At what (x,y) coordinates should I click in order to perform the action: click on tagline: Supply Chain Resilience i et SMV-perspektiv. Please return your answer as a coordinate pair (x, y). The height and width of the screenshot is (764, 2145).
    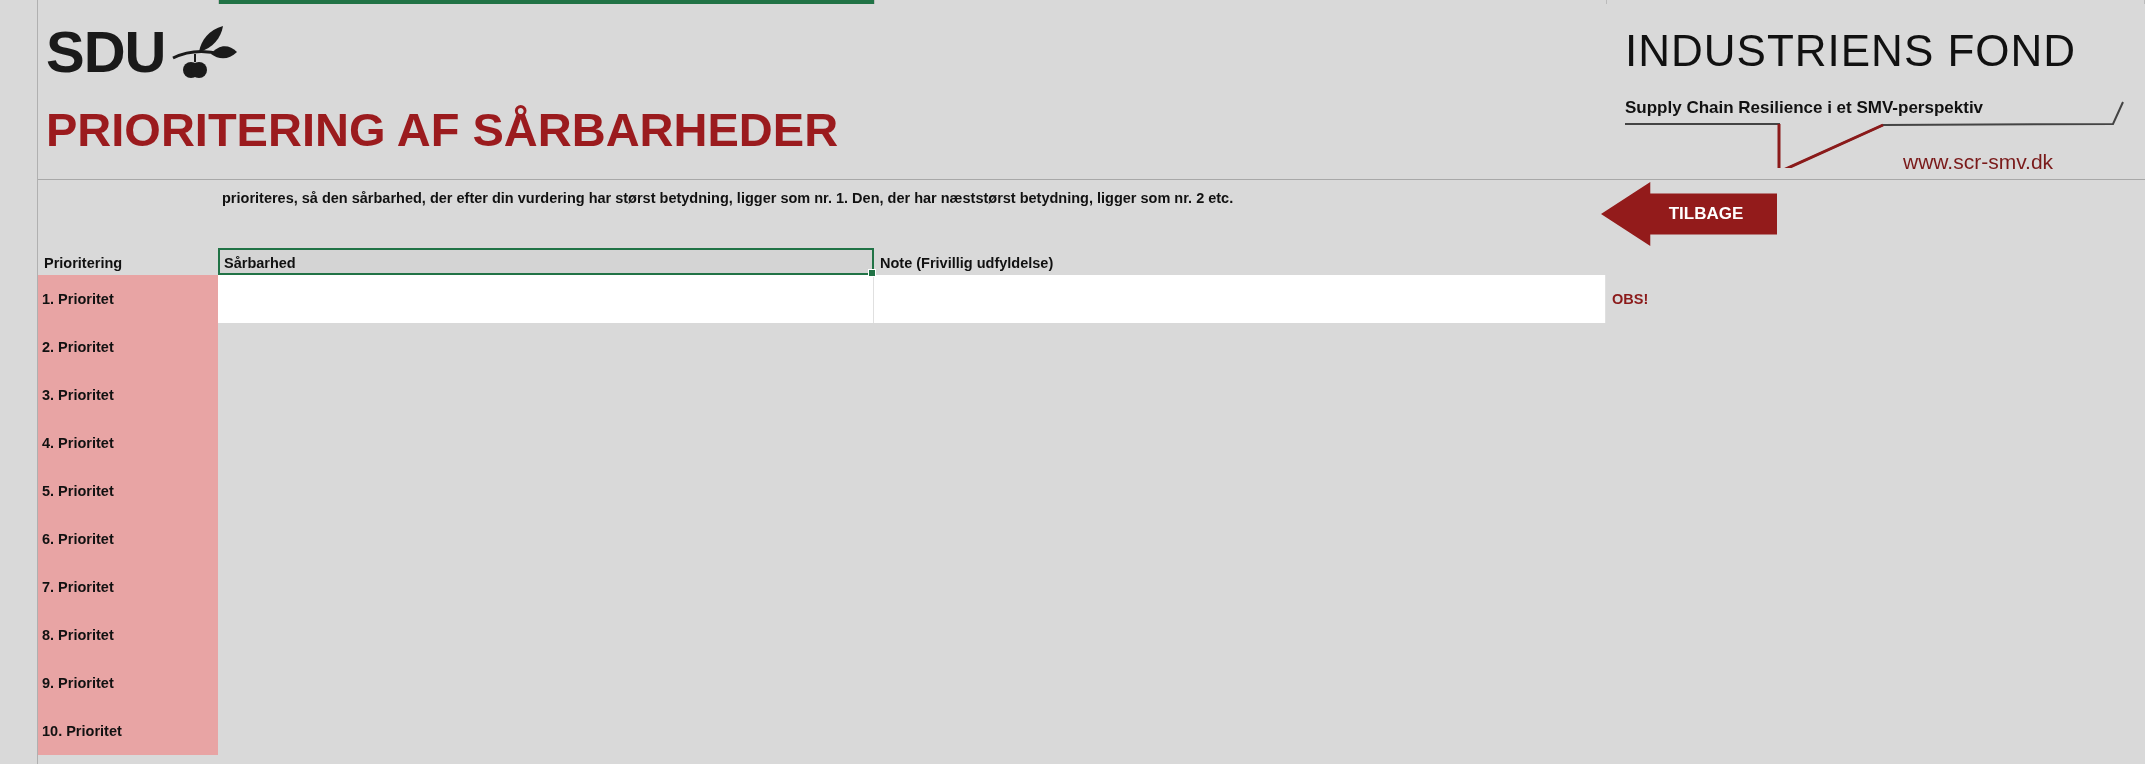
    Looking at the image, I should click on (1805, 108).